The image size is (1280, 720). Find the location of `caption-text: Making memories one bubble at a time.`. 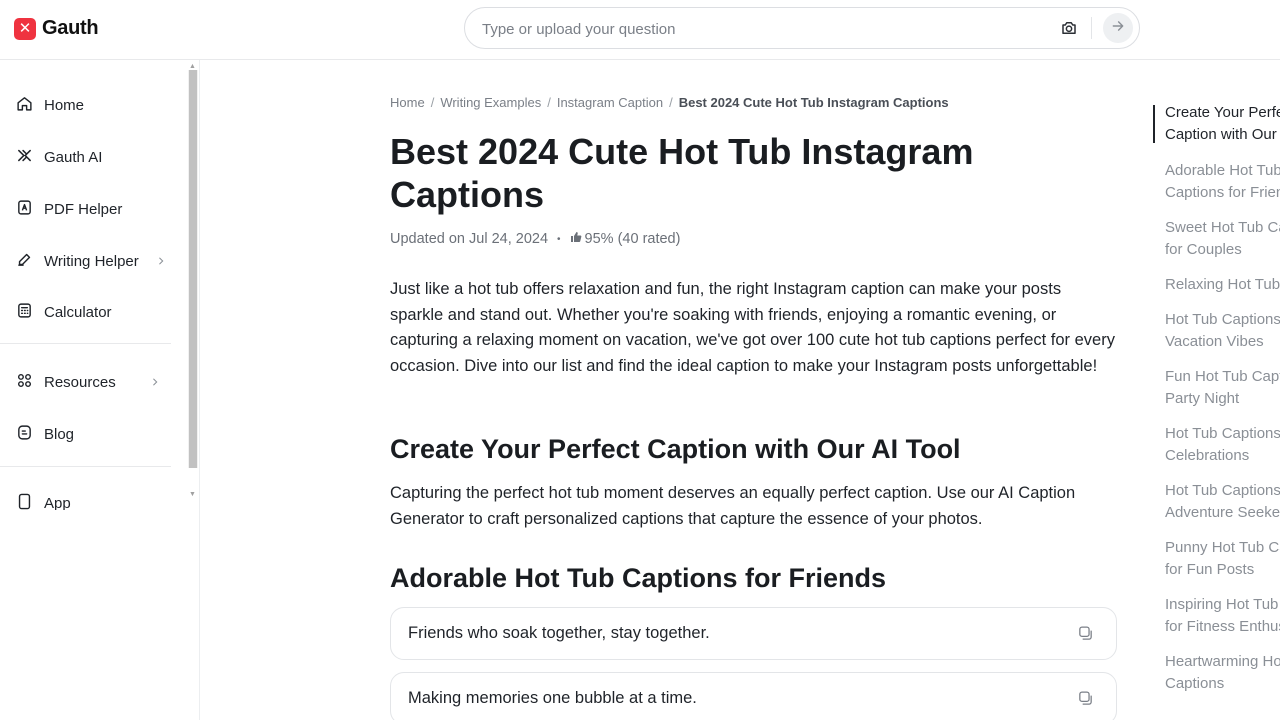

caption-text: Making memories one bubble at a time. is located at coordinates (552, 698).